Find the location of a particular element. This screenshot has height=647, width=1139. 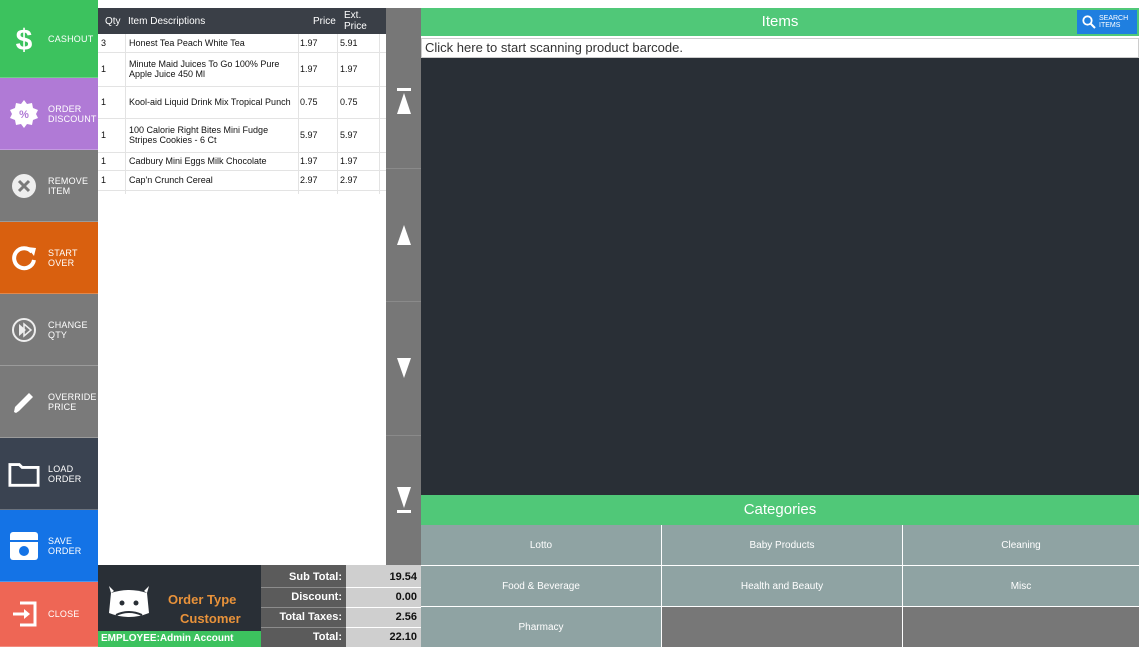

table-row: 3 Honest Tea Peach White Tea 1.97 5.91 is located at coordinates (242, 43).